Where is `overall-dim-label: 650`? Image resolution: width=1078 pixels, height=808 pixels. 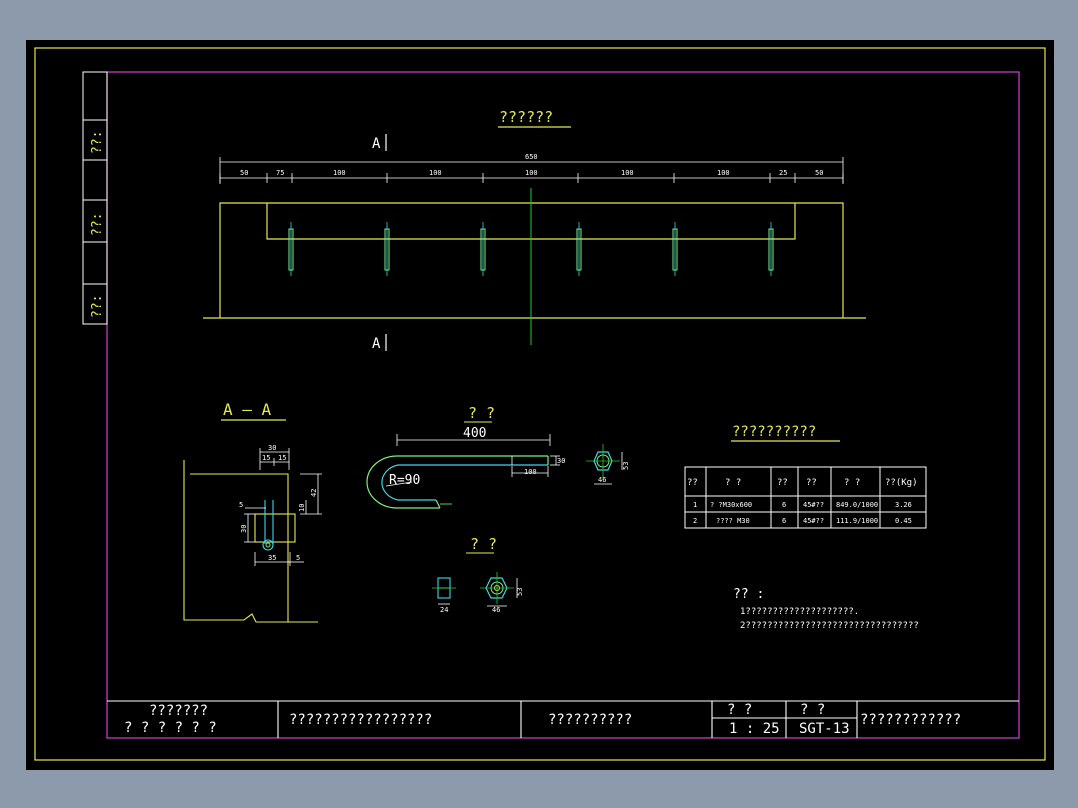 overall-dim-label: 650 is located at coordinates (531, 157).